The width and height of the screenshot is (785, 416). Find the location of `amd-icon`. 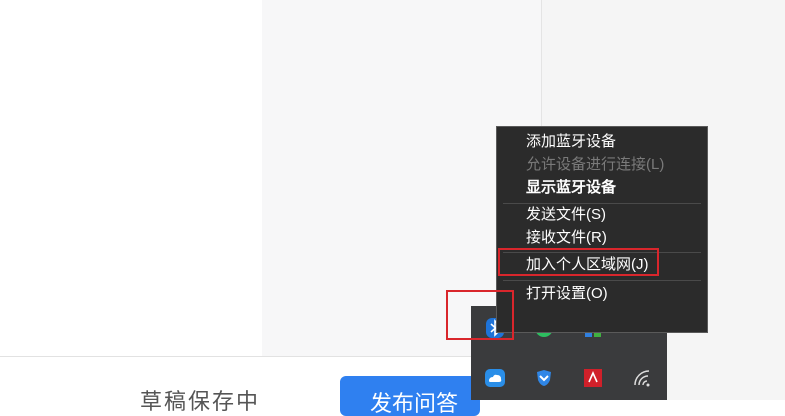

amd-icon is located at coordinates (593, 378).